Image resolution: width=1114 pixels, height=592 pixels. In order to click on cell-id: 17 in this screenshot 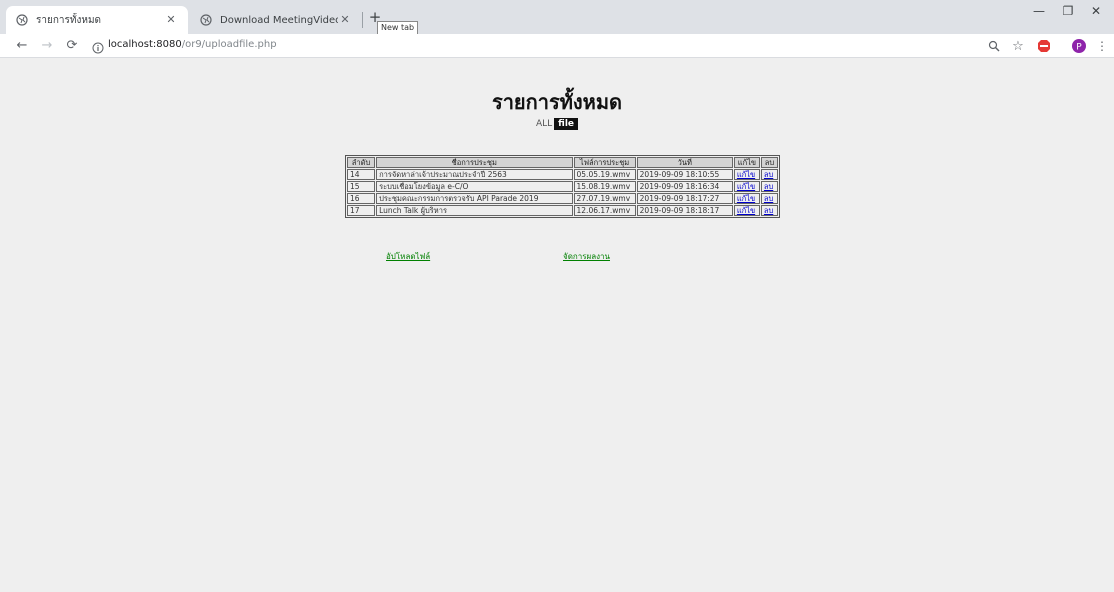, I will do `click(361, 210)`.